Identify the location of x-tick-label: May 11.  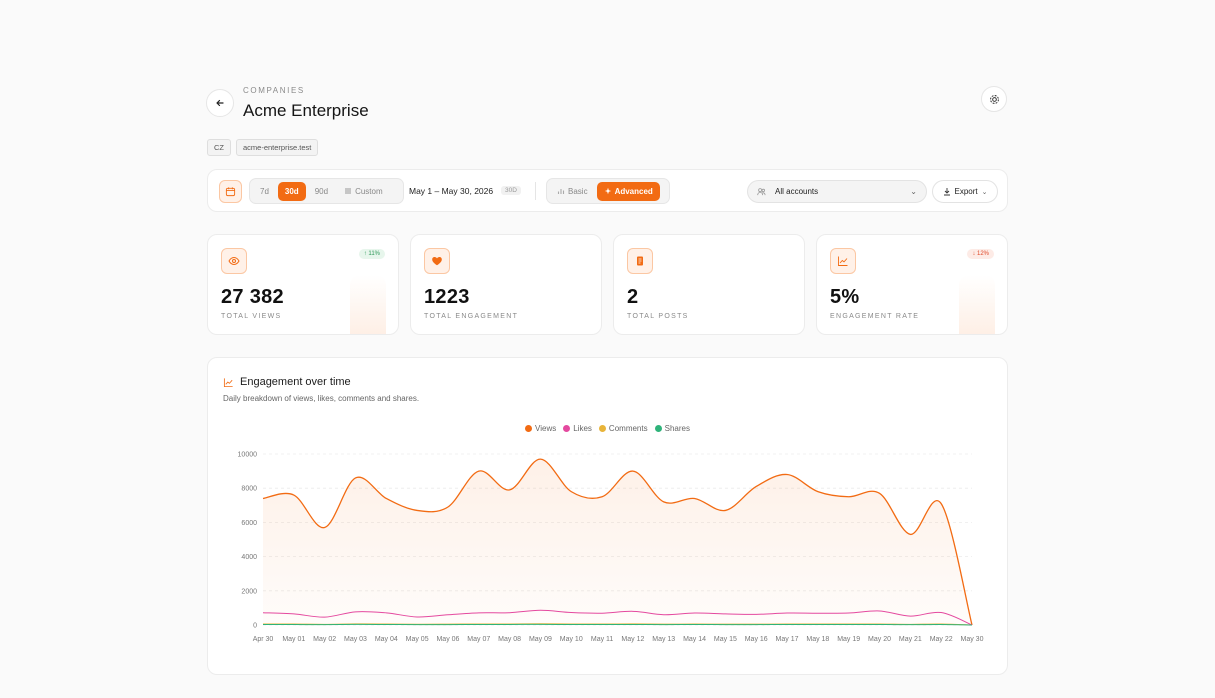
(602, 639).